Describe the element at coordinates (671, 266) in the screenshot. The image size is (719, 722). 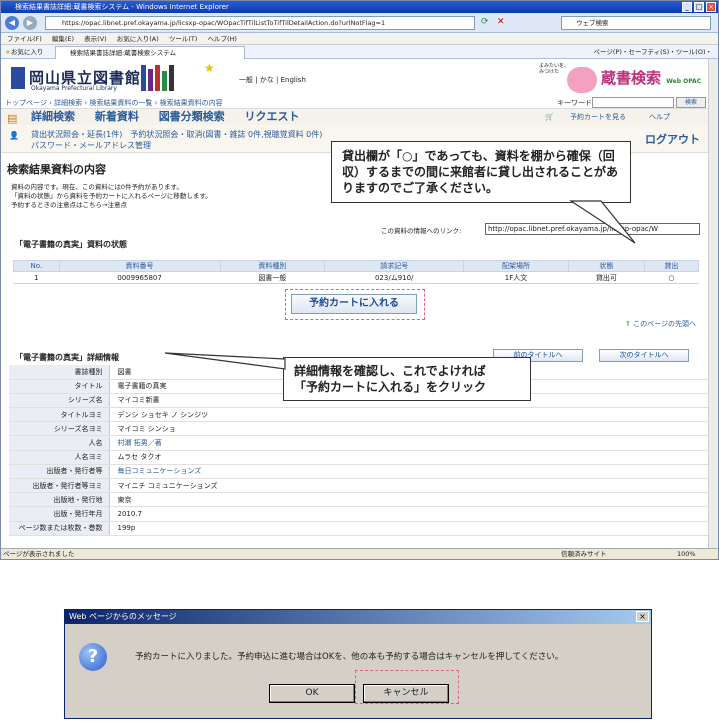
I see `col-loan: 貸出` at that location.